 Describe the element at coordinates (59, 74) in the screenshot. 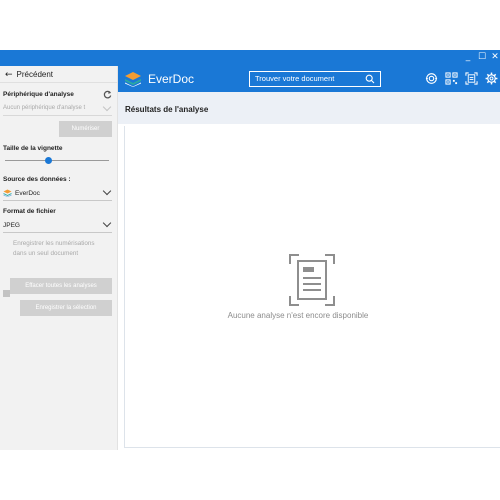

I see `back-button: ← Précédent` at that location.